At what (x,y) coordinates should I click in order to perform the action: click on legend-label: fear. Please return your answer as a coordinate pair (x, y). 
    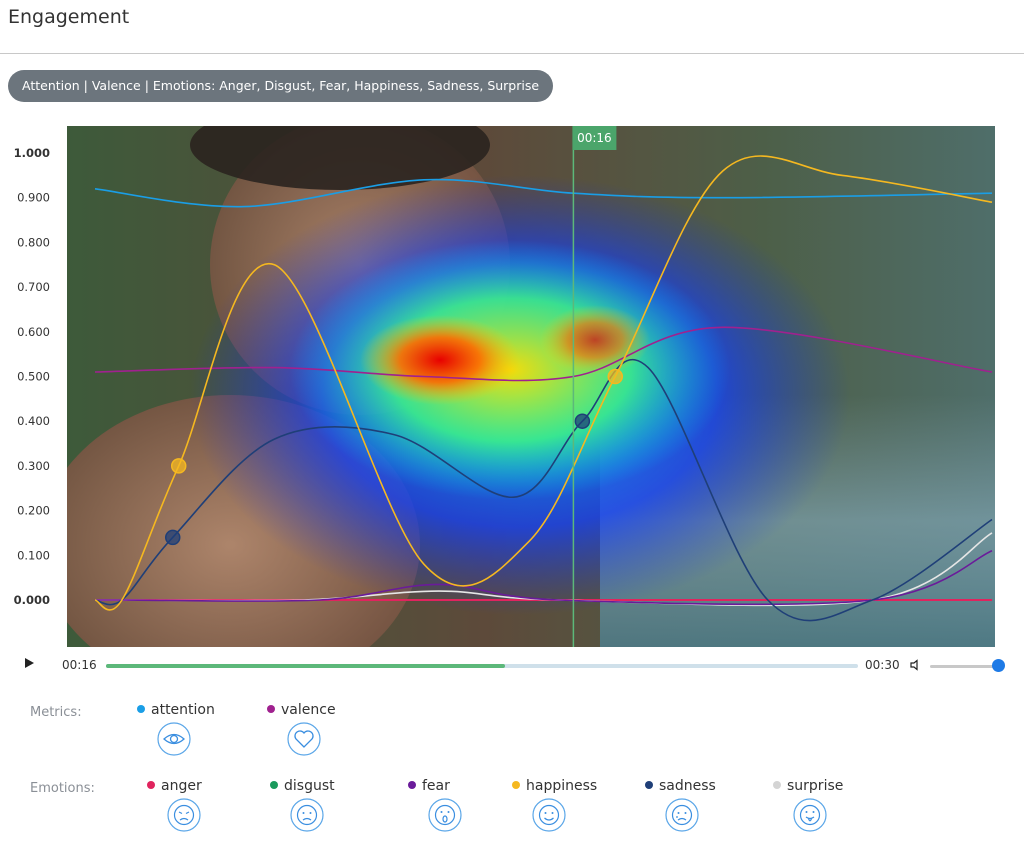
    Looking at the image, I should click on (436, 786).